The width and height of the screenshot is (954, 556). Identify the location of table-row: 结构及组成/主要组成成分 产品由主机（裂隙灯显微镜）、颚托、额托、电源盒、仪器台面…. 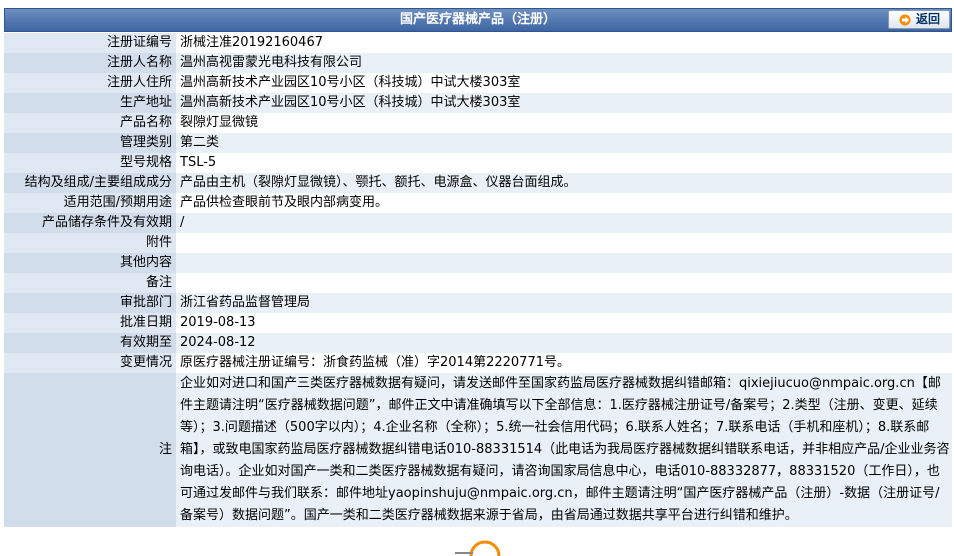
(478, 183).